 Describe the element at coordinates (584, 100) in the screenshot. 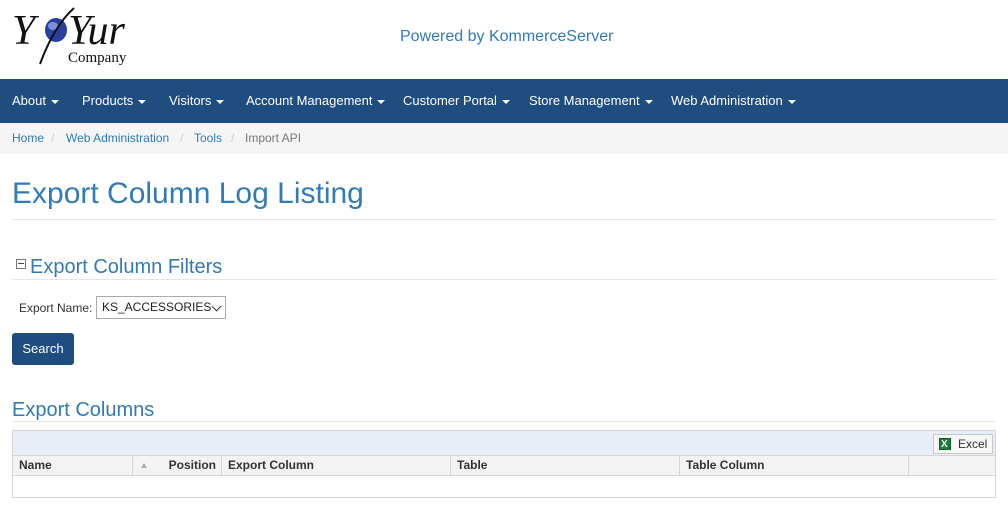

I see `nav-label: Store Management` at that location.